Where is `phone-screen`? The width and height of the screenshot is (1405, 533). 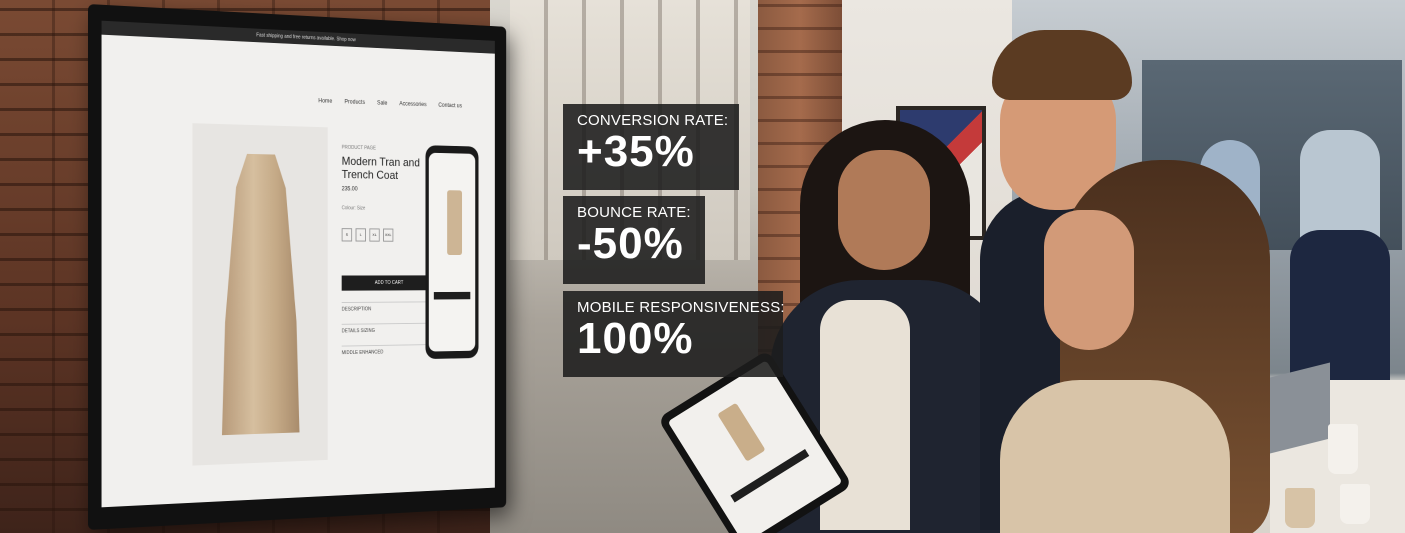 phone-screen is located at coordinates (452, 252).